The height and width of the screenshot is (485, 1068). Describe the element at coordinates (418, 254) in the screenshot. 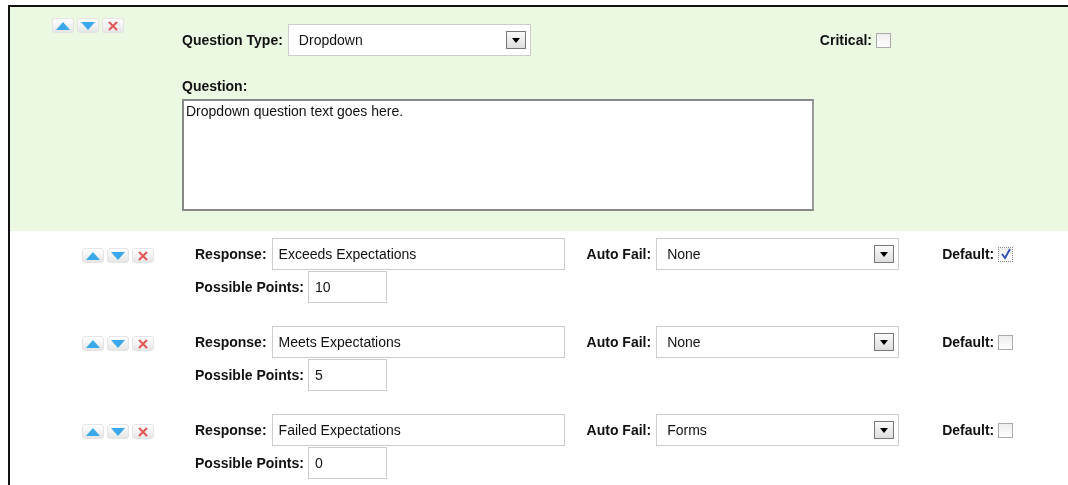

I see `response-field: Exceeds Expectations` at that location.